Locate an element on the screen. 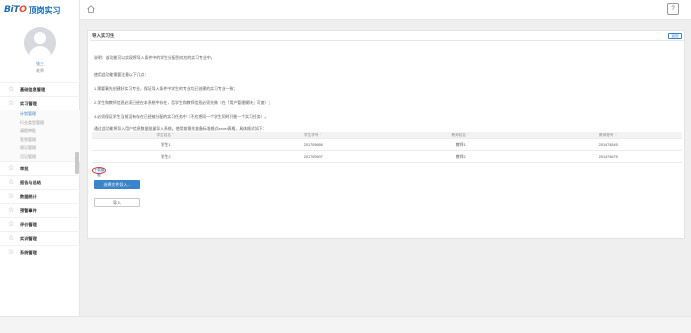 This screenshot has width=691, height=333. download-template-link: 下载模板 is located at coordinates (99, 172).